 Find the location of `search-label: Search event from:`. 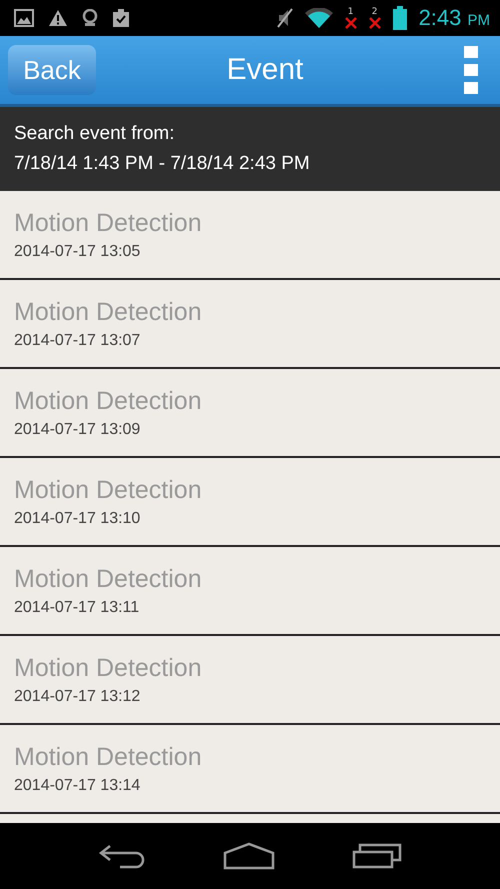

search-label: Search event from: is located at coordinates (95, 134).